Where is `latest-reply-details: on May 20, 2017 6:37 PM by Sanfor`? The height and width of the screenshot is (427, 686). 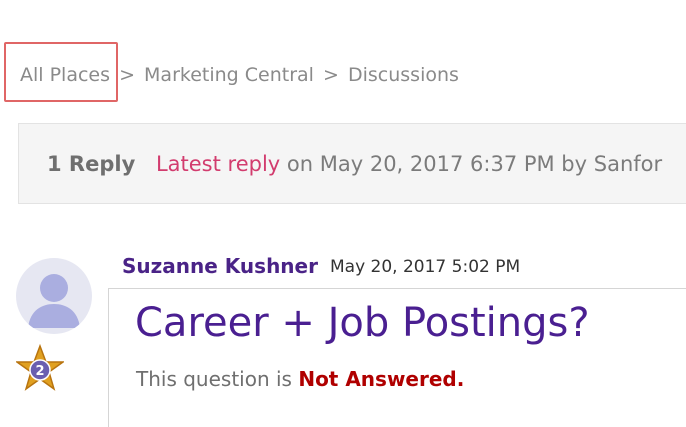 latest-reply-details: on May 20, 2017 6:37 PM by Sanfor is located at coordinates (474, 164).